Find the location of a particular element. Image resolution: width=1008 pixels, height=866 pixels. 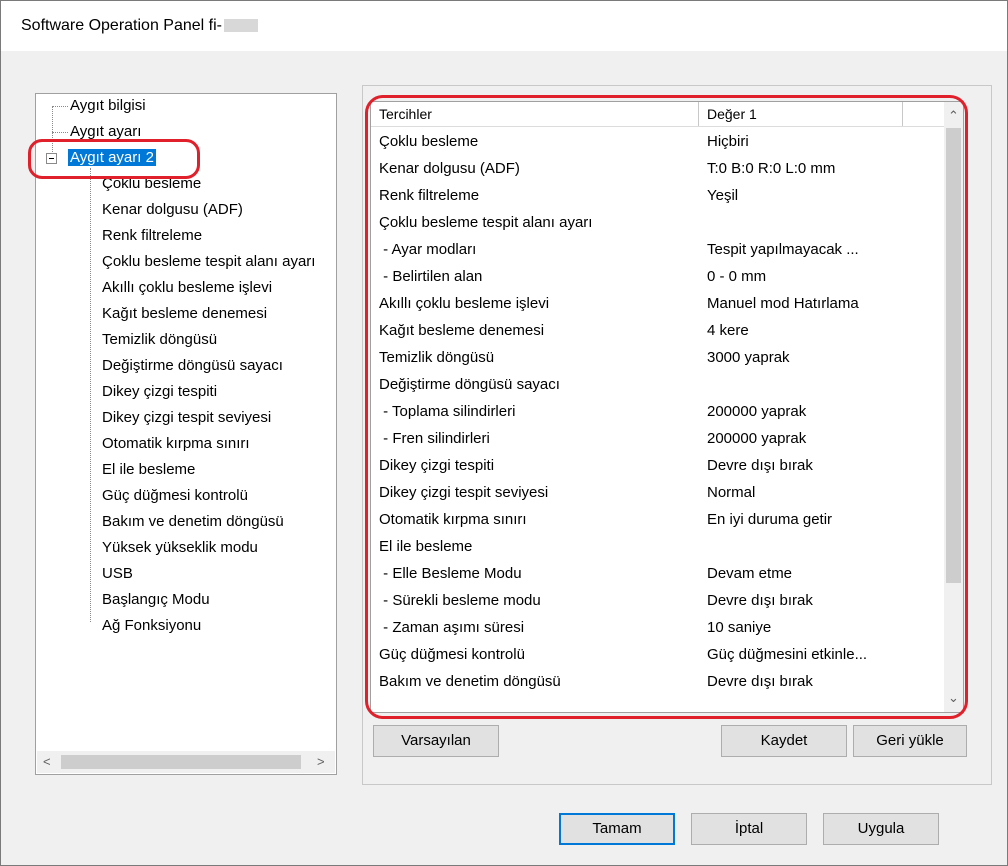

tree-item-label: El ile besleme is located at coordinates (149, 469).